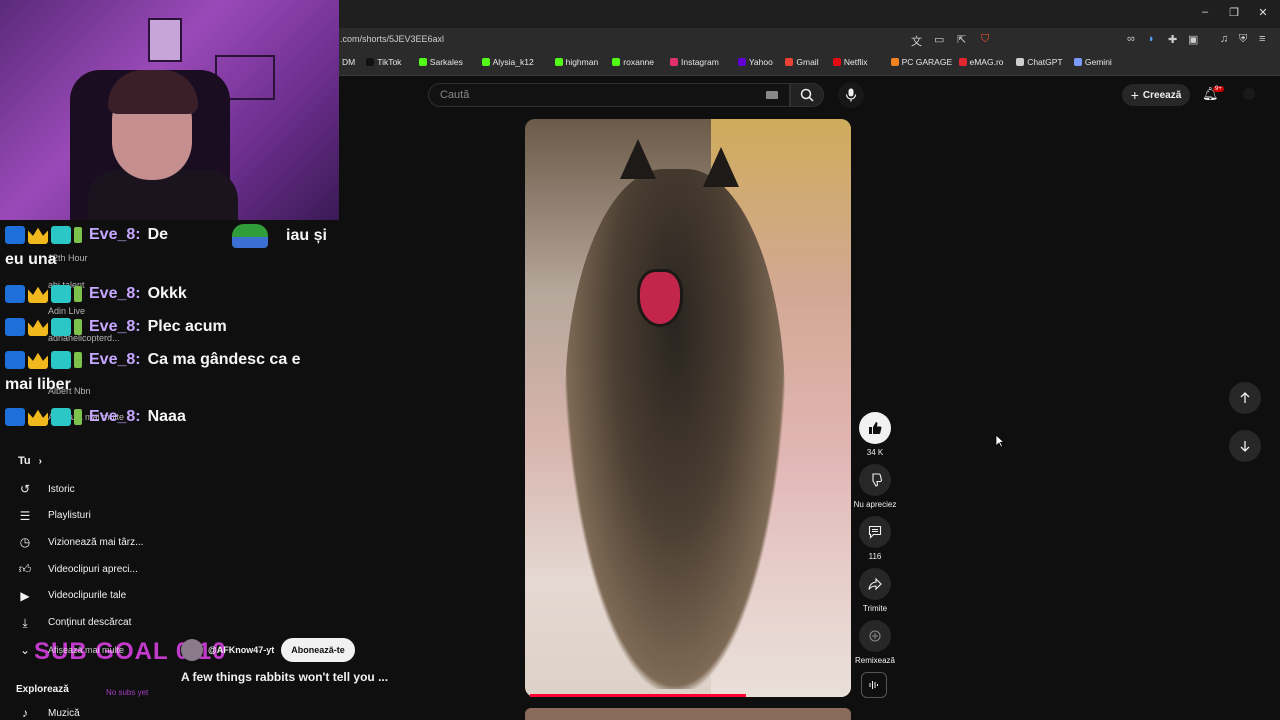 The width and height of the screenshot is (1280, 720). I want to click on audio-wave-icon, so click(873, 685).